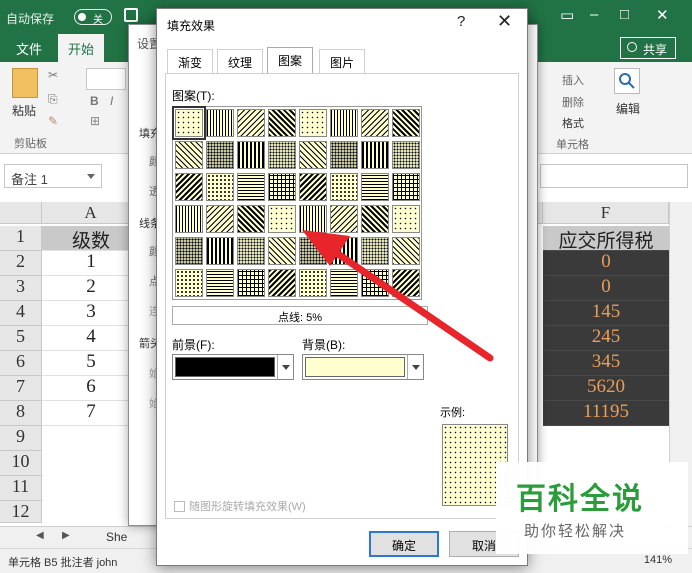 The width and height of the screenshot is (692, 573). Describe the element at coordinates (580, 499) in the screenshot. I see `watermark-title: 百科全说` at that location.